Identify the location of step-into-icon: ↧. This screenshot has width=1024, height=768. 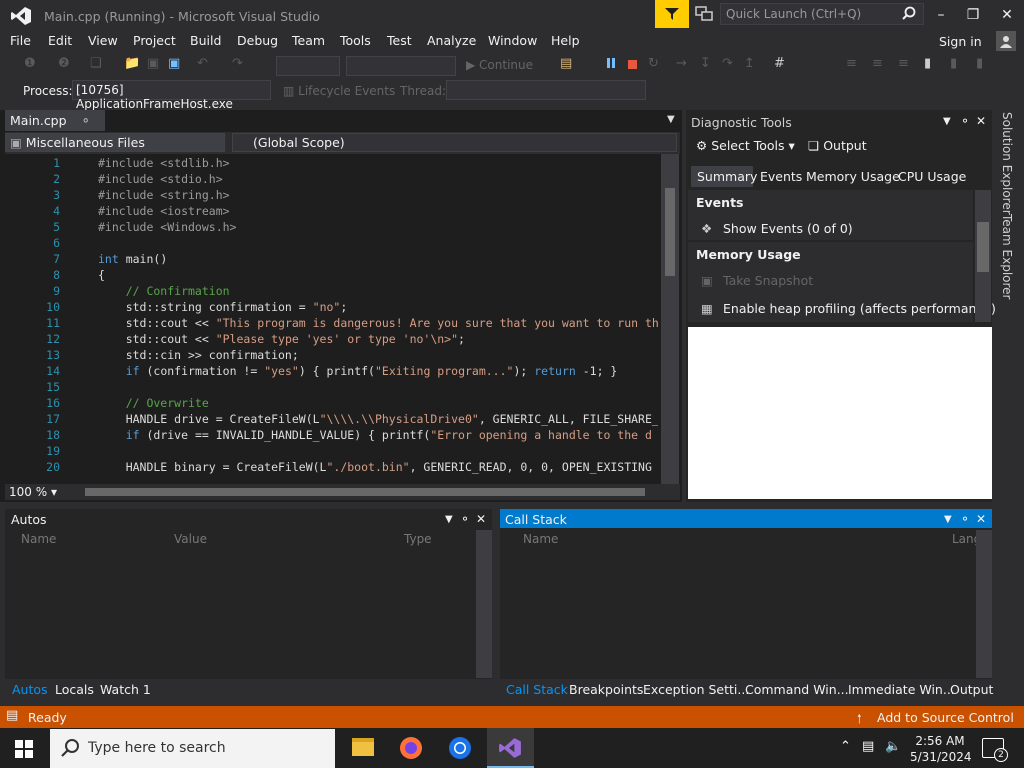
(705, 63).